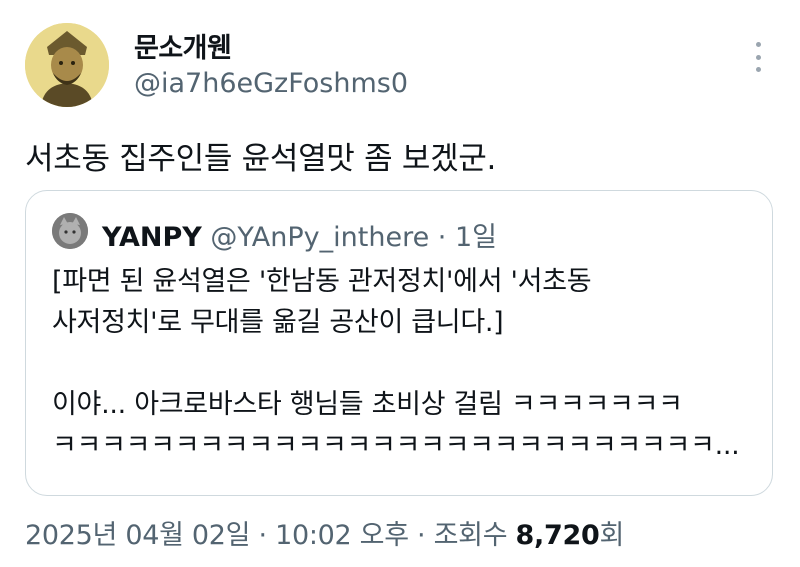  What do you see at coordinates (271, 83) in the screenshot?
I see `author-handle: @ia7h6eGzFoshms0` at bounding box center [271, 83].